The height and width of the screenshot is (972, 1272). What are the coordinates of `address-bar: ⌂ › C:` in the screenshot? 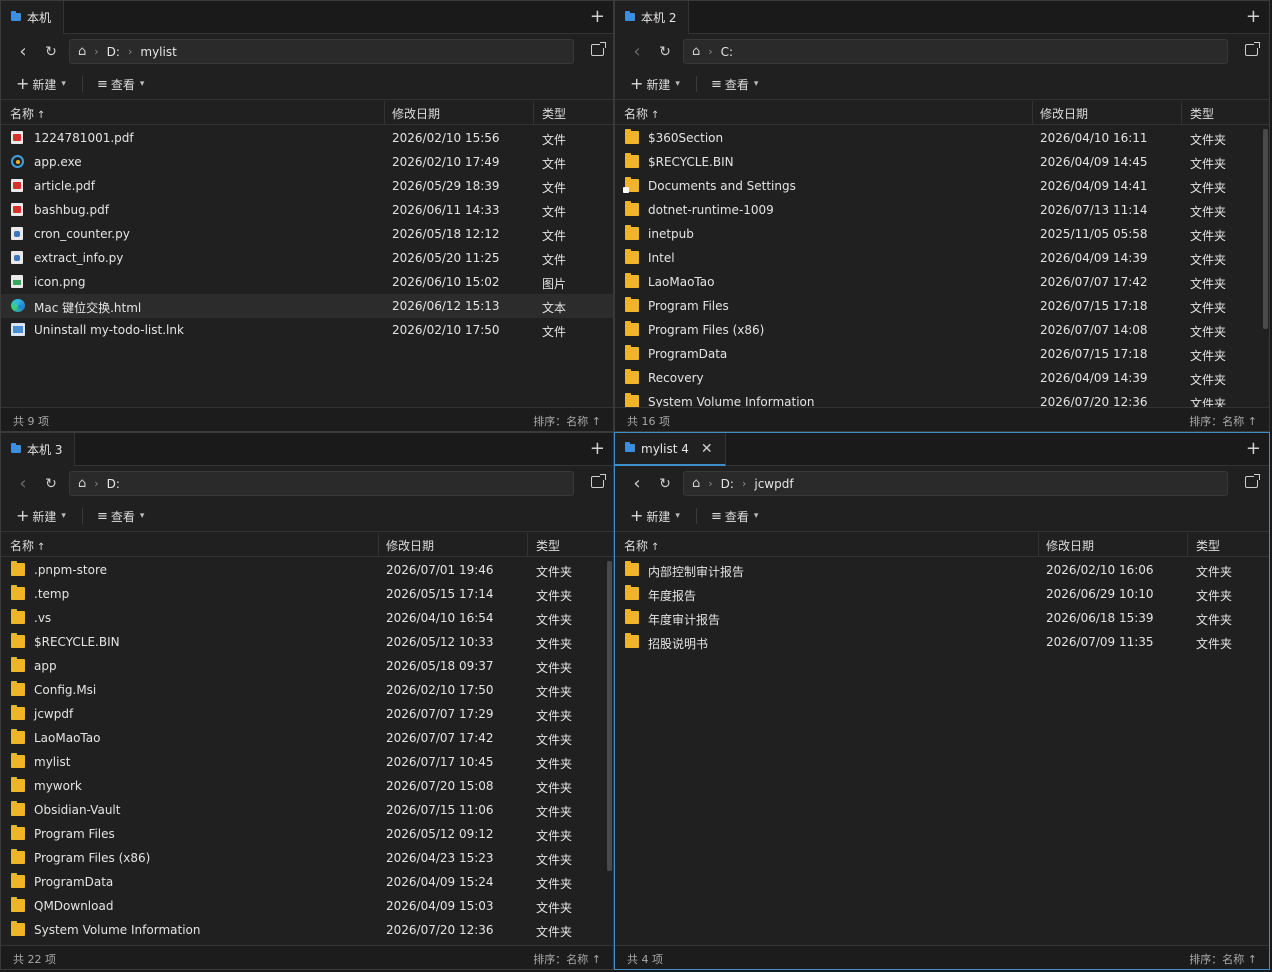 It's located at (955, 51).